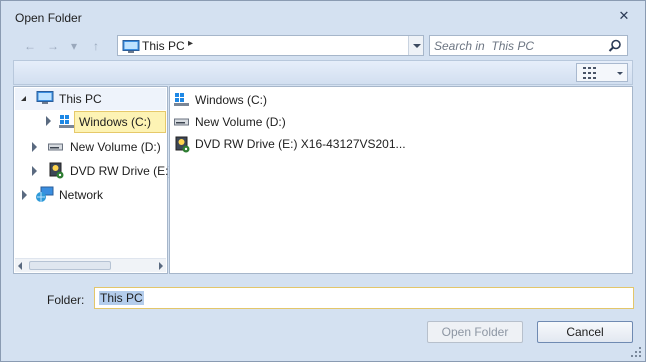  What do you see at coordinates (323, 72) in the screenshot?
I see `toolbar` at bounding box center [323, 72].